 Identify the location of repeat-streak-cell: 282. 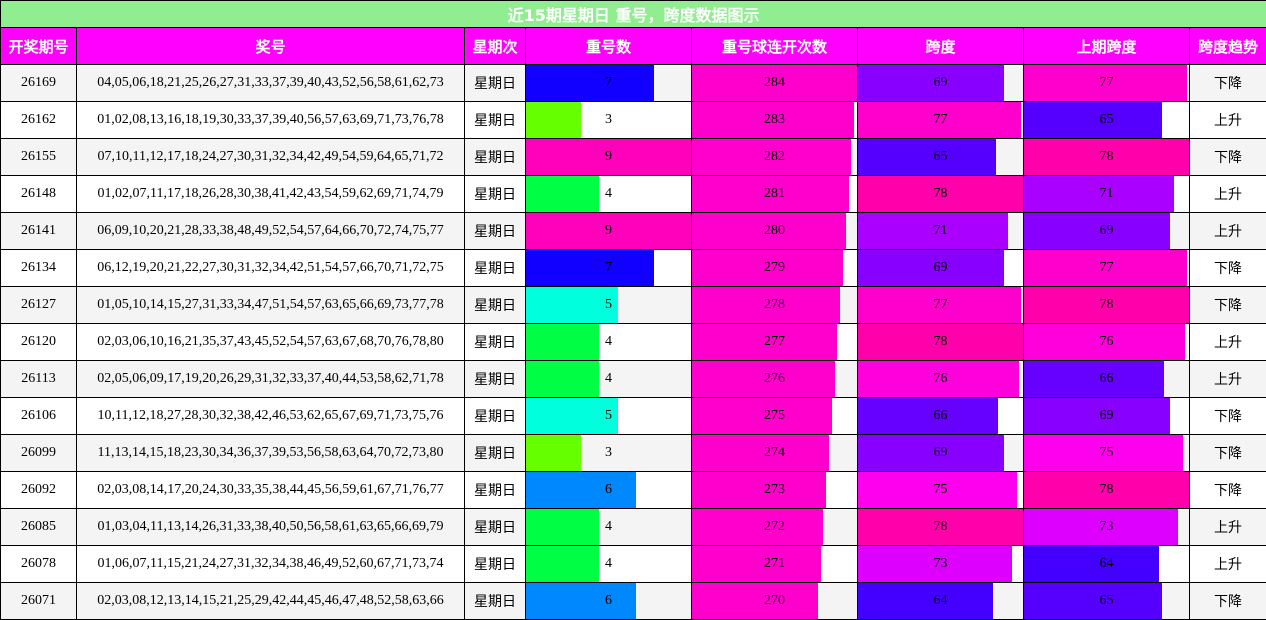
(774, 157).